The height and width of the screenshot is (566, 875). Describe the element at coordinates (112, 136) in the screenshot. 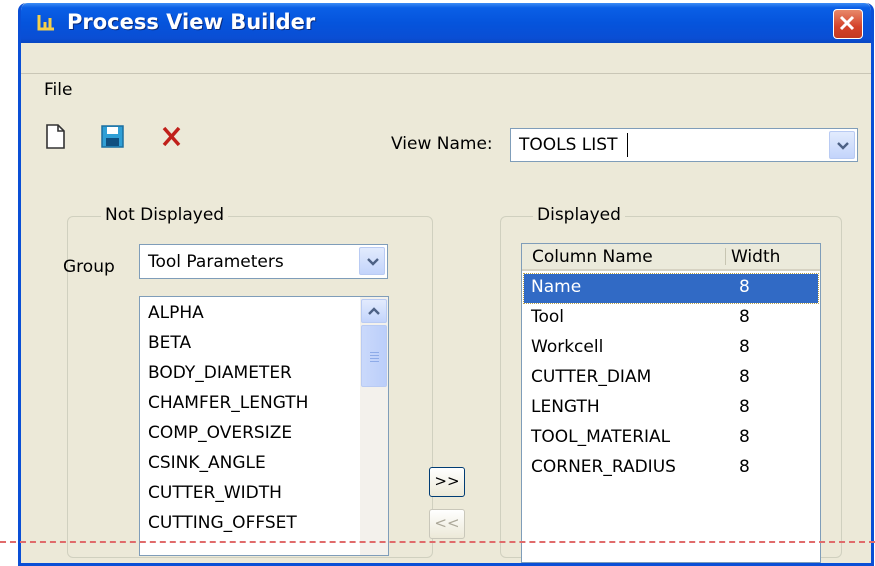

I see `floppy-disk-icon` at that location.